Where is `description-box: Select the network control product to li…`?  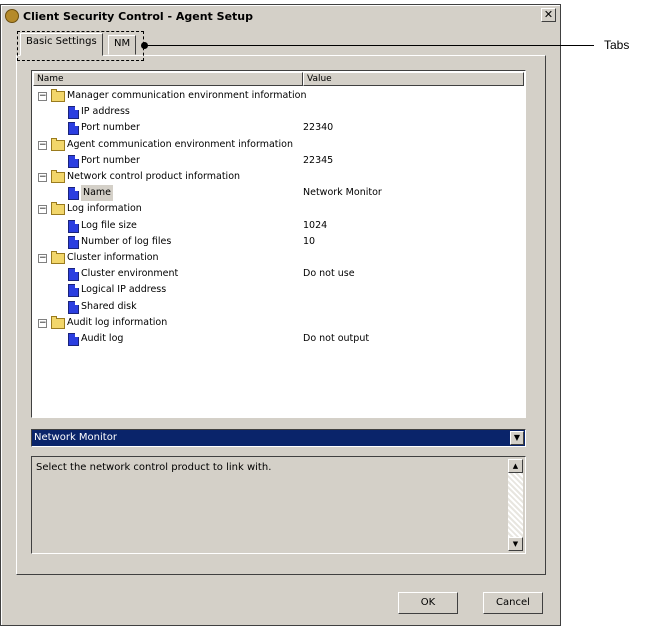
description-box: Select the network control product to li… is located at coordinates (278, 505).